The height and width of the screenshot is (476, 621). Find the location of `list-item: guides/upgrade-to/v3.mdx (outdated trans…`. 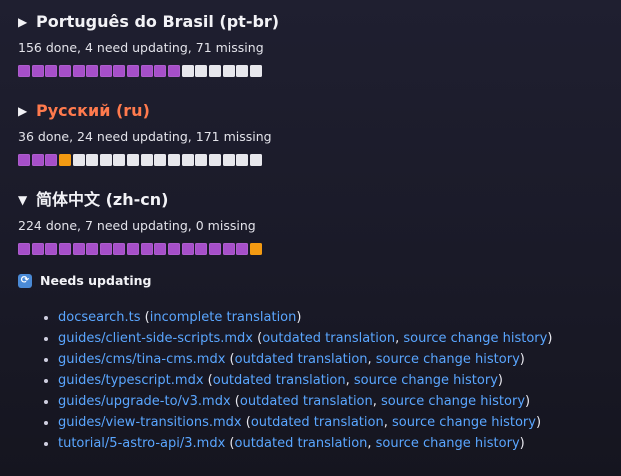

list-item: guides/upgrade-to/v3.mdx (outdated trans… is located at coordinates (319, 401).